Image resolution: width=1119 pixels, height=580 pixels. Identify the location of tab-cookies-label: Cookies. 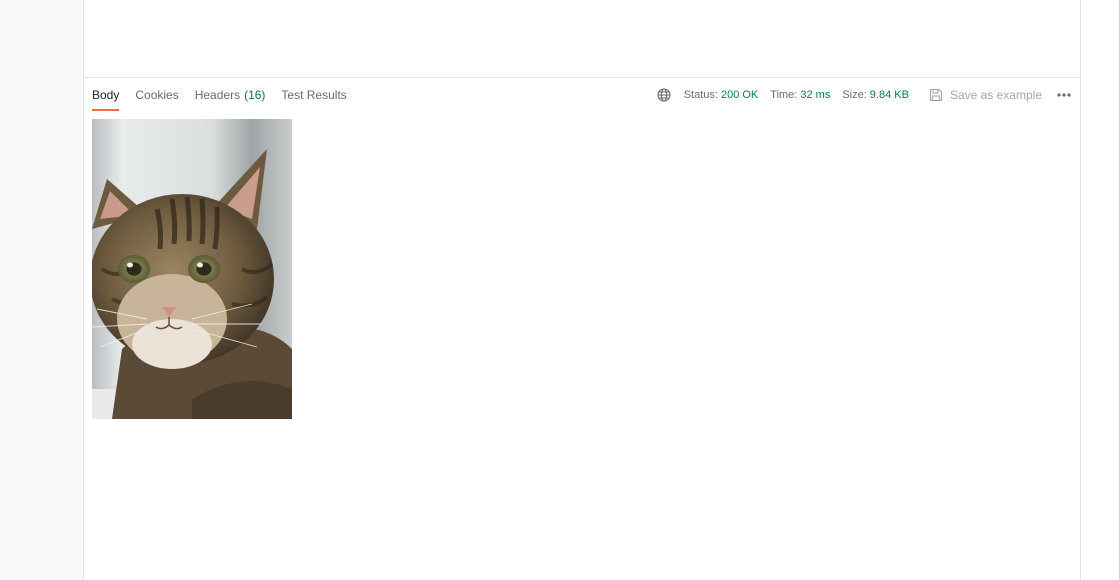
(157, 95).